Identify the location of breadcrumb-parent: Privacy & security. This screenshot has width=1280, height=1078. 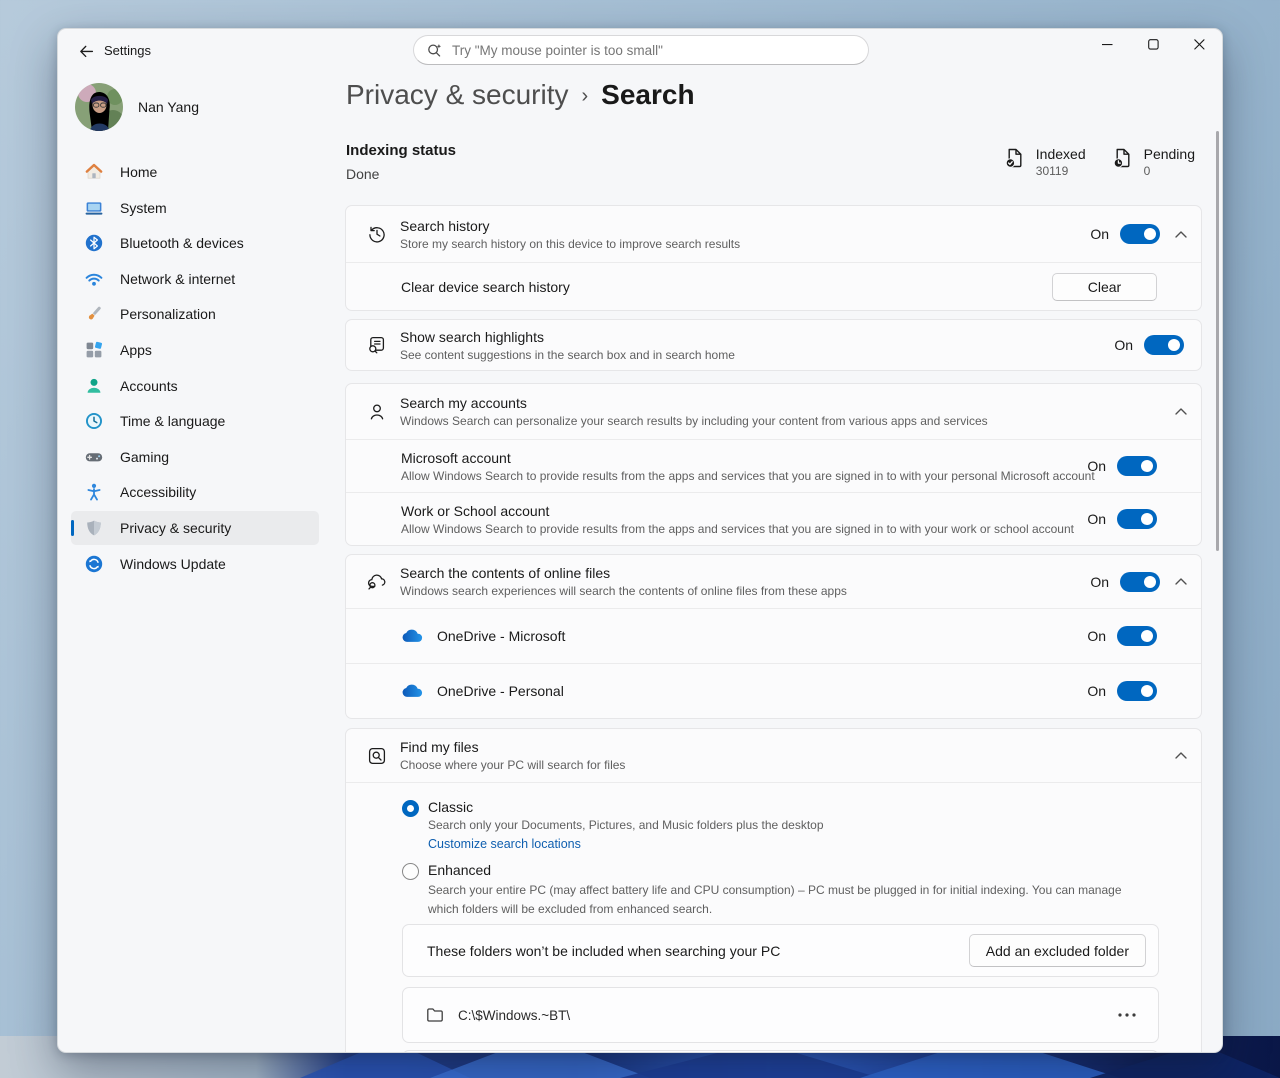
(457, 95).